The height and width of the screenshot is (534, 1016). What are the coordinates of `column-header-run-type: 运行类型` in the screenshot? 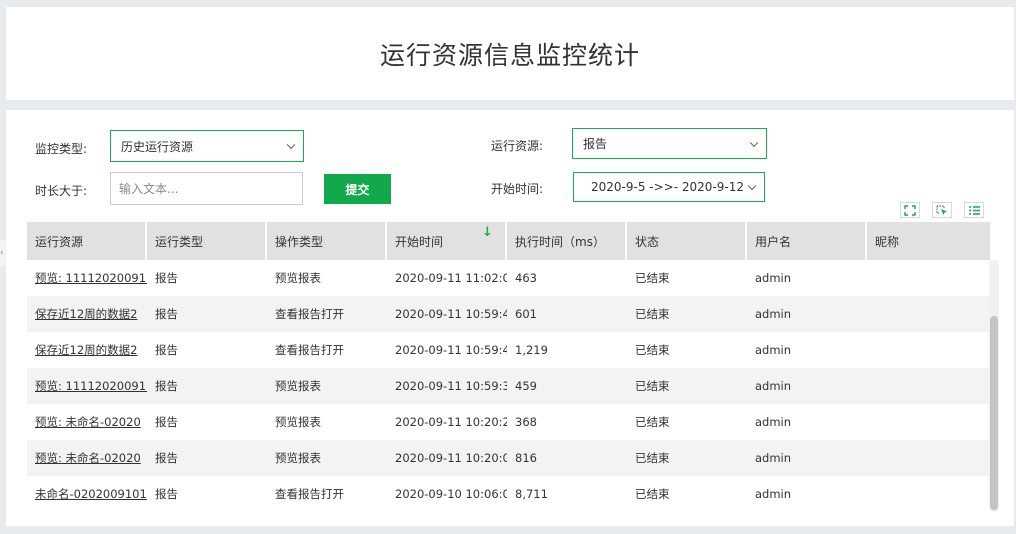 It's located at (207, 241).